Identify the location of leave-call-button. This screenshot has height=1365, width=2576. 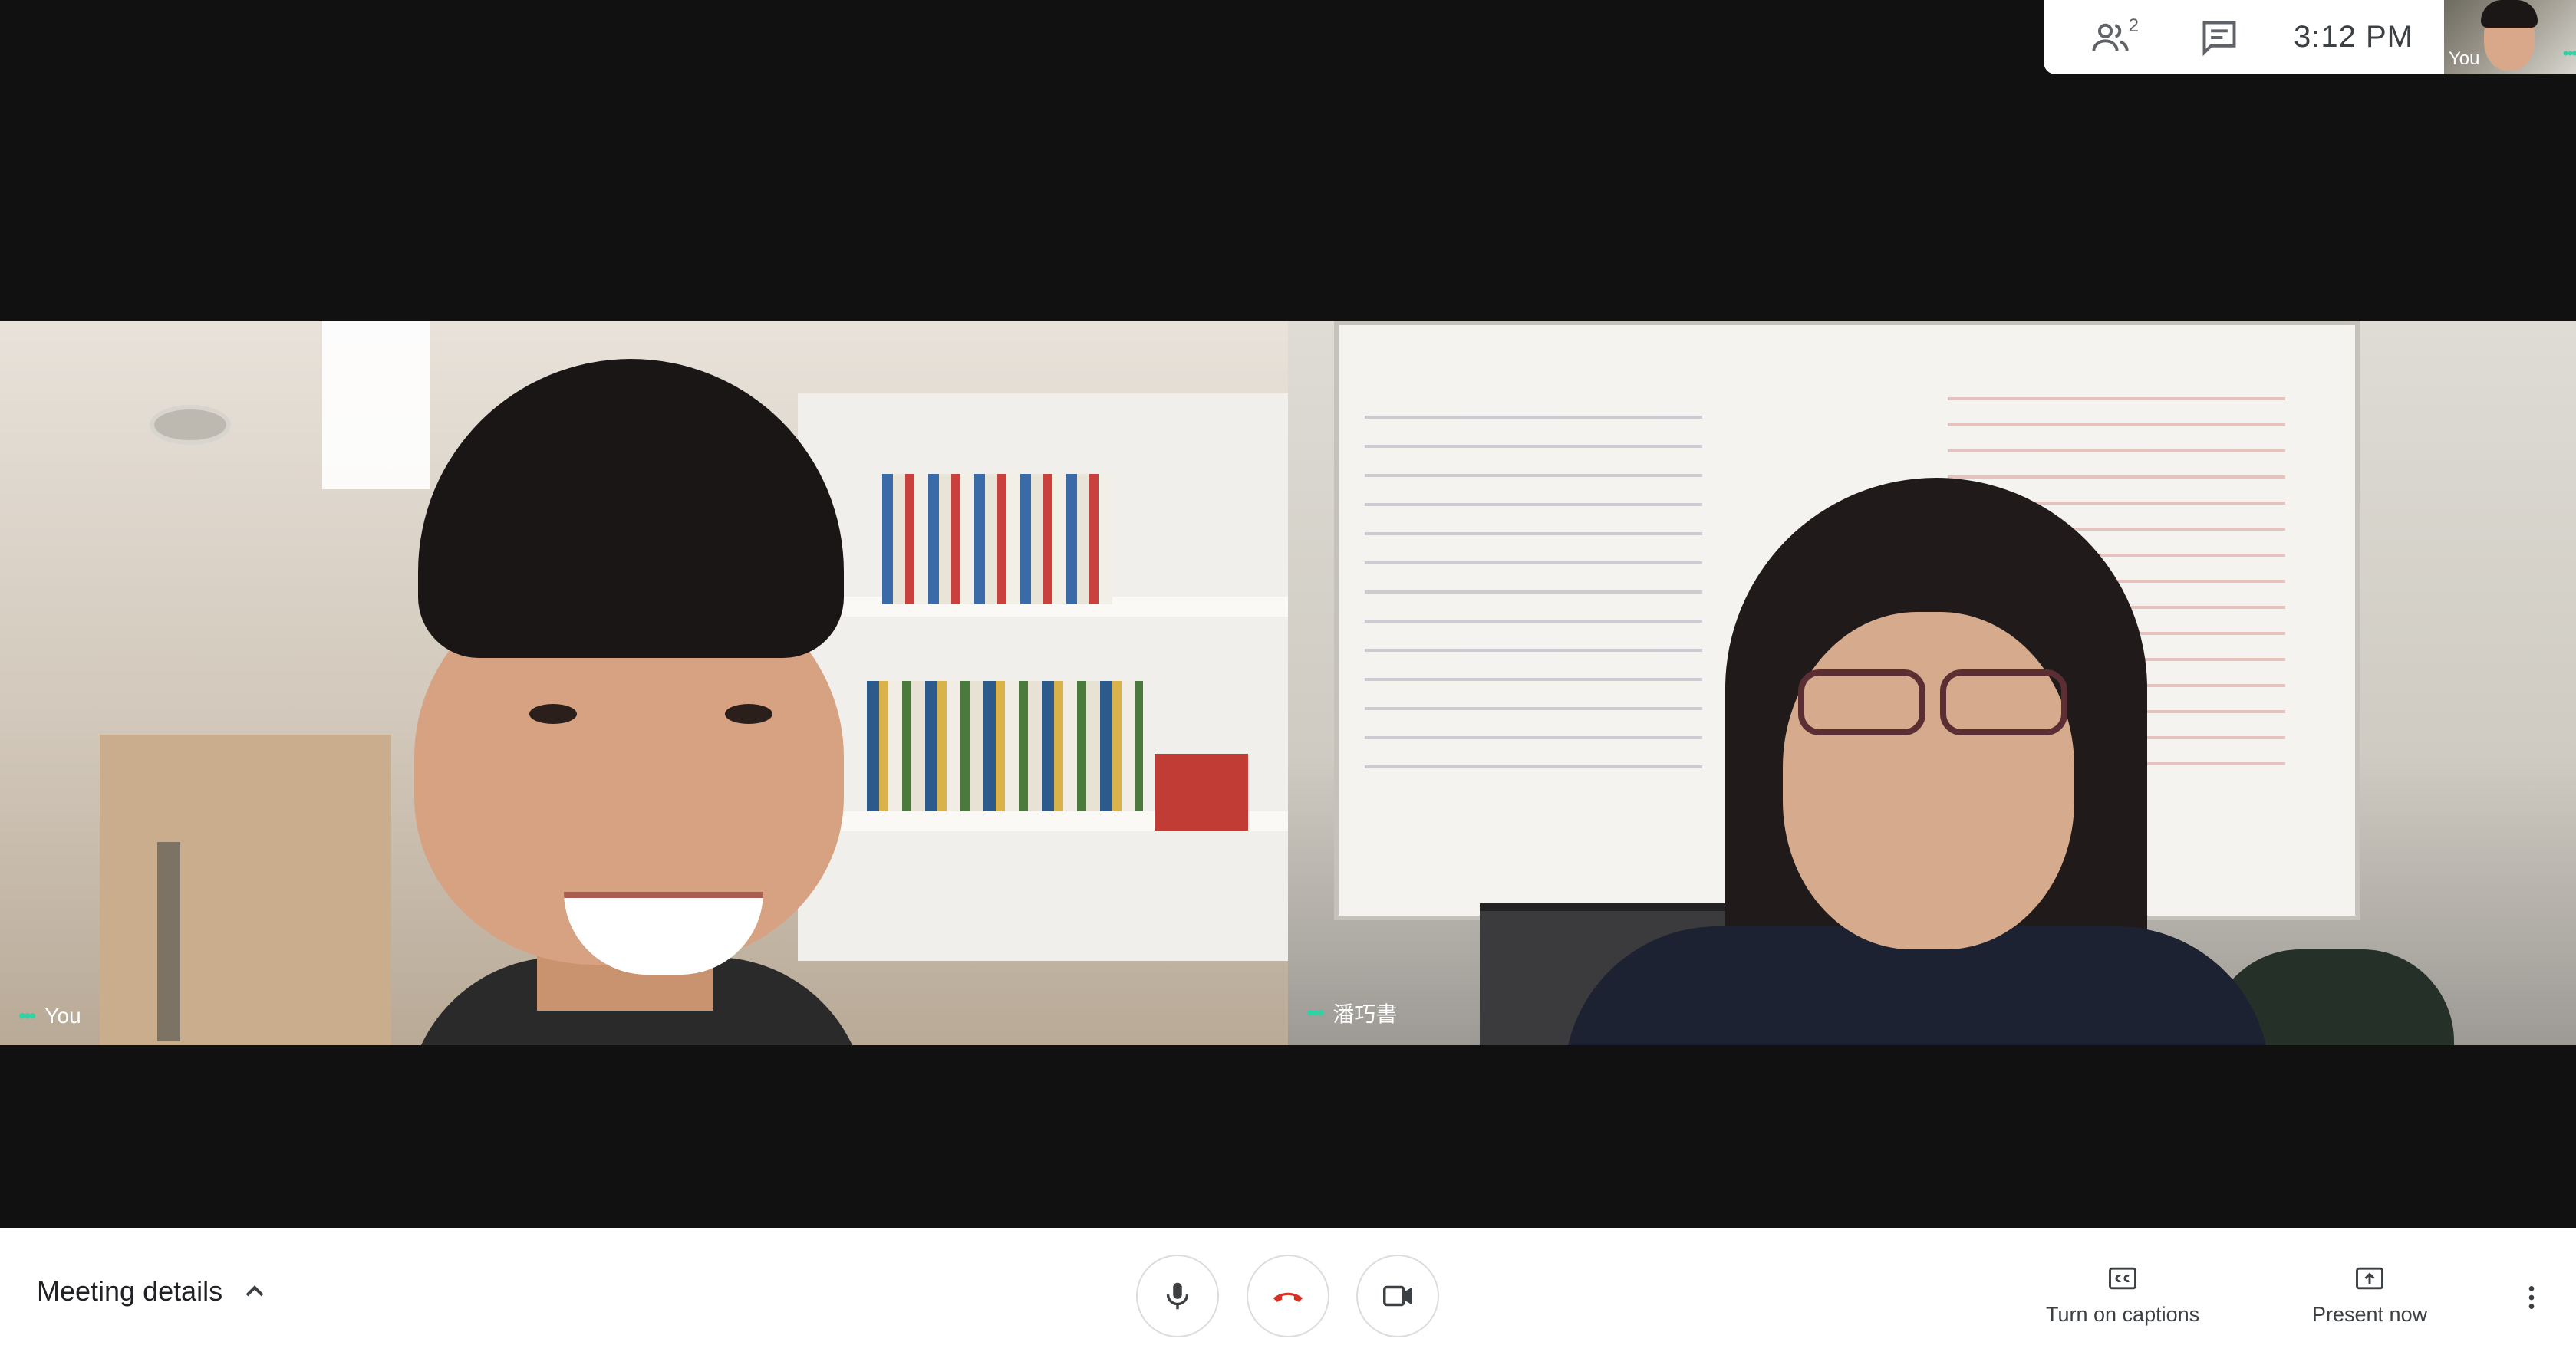
(1288, 1296).